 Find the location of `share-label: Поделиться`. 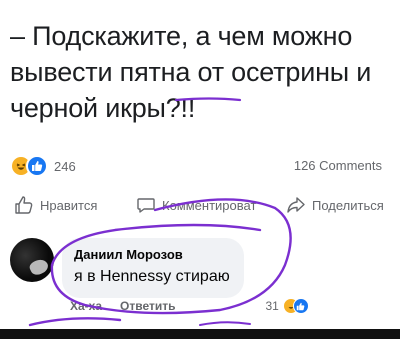

share-label: Поделиться is located at coordinates (348, 205).